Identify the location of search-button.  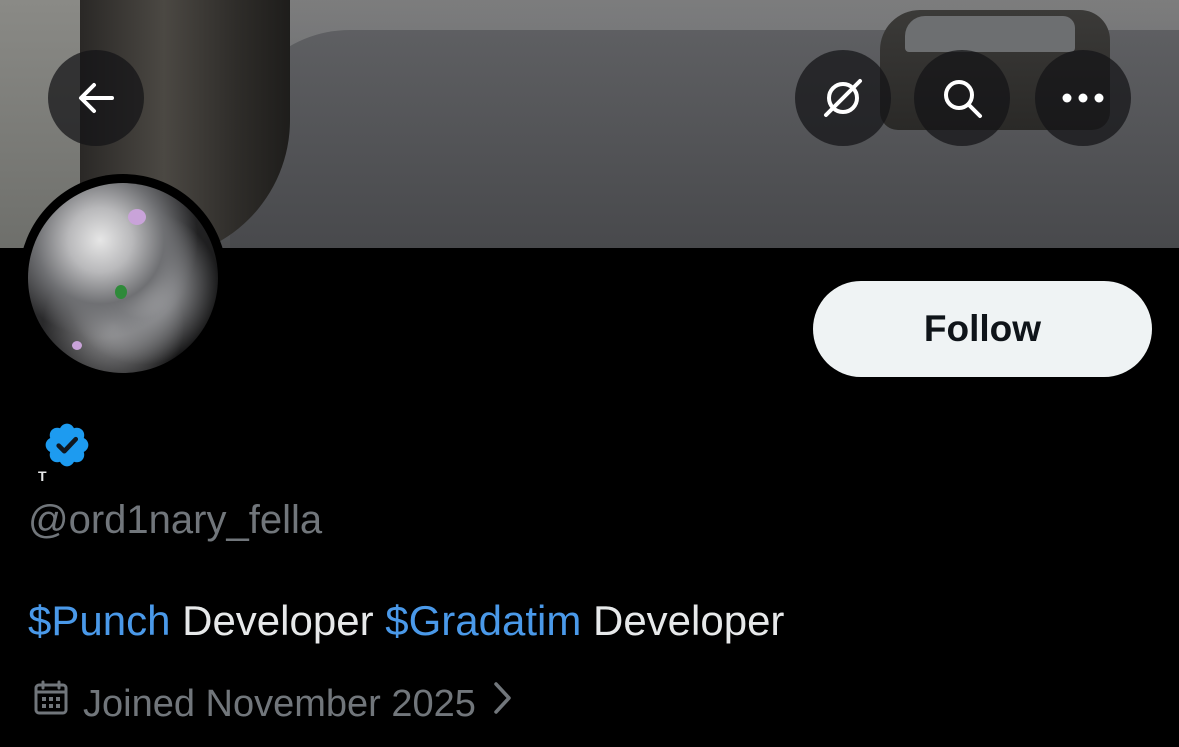
(962, 98).